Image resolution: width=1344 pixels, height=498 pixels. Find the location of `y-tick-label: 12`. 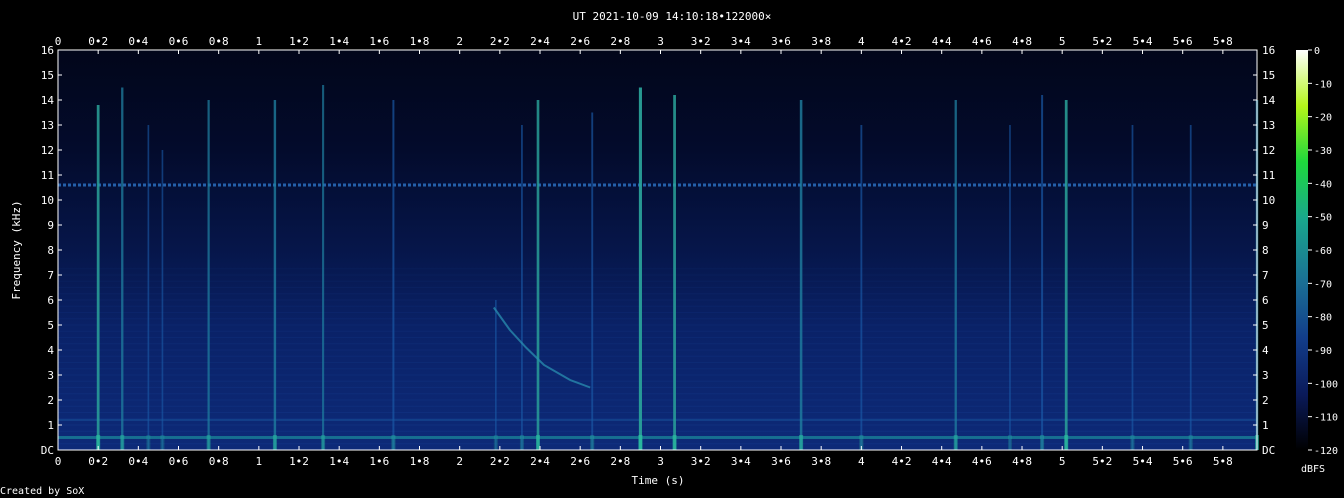

y-tick-label: 12 is located at coordinates (1268, 150).